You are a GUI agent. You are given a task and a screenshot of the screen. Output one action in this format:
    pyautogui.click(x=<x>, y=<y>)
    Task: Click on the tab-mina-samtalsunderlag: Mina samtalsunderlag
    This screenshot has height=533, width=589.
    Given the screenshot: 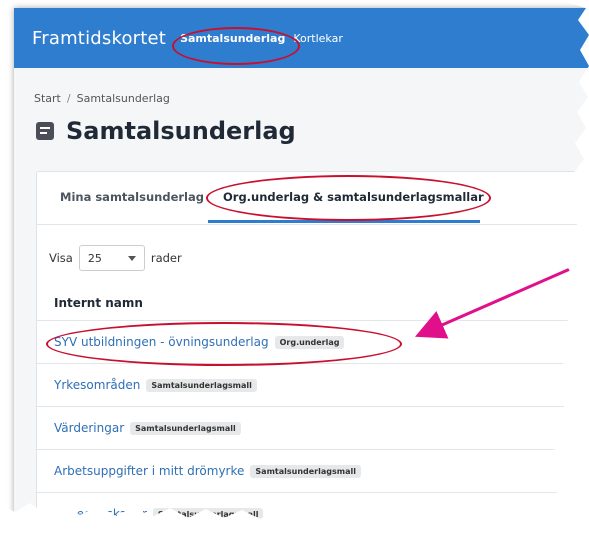 What is the action you would take?
    pyautogui.click(x=132, y=197)
    